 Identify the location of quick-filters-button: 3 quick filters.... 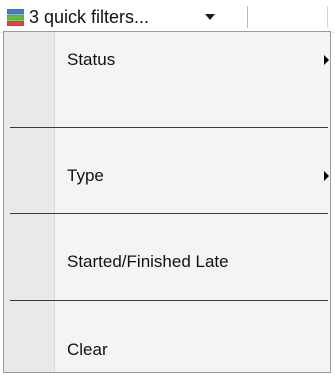
(134, 16).